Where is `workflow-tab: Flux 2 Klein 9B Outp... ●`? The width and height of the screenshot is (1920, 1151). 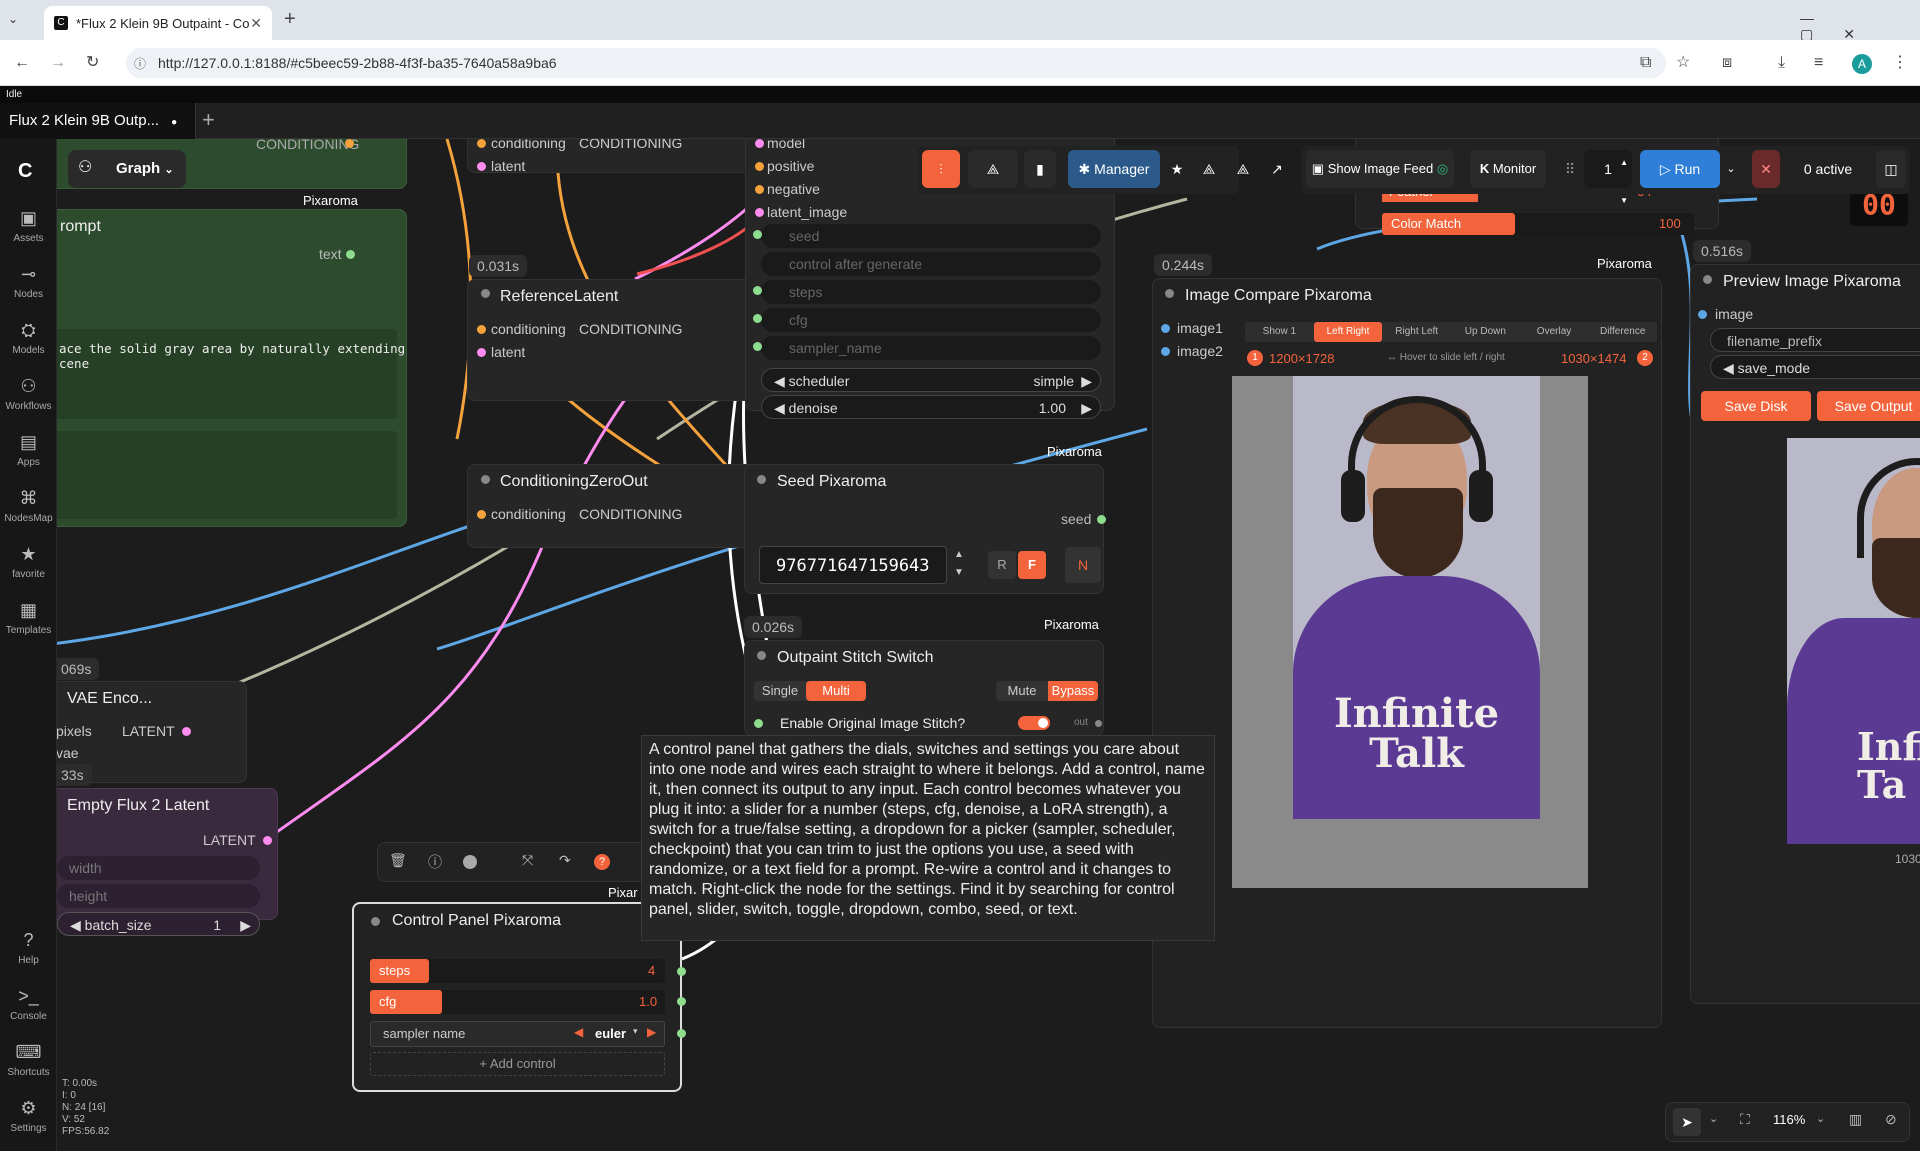
workflow-tab: Flux 2 Klein 9B Outp... ● is located at coordinates (98, 121).